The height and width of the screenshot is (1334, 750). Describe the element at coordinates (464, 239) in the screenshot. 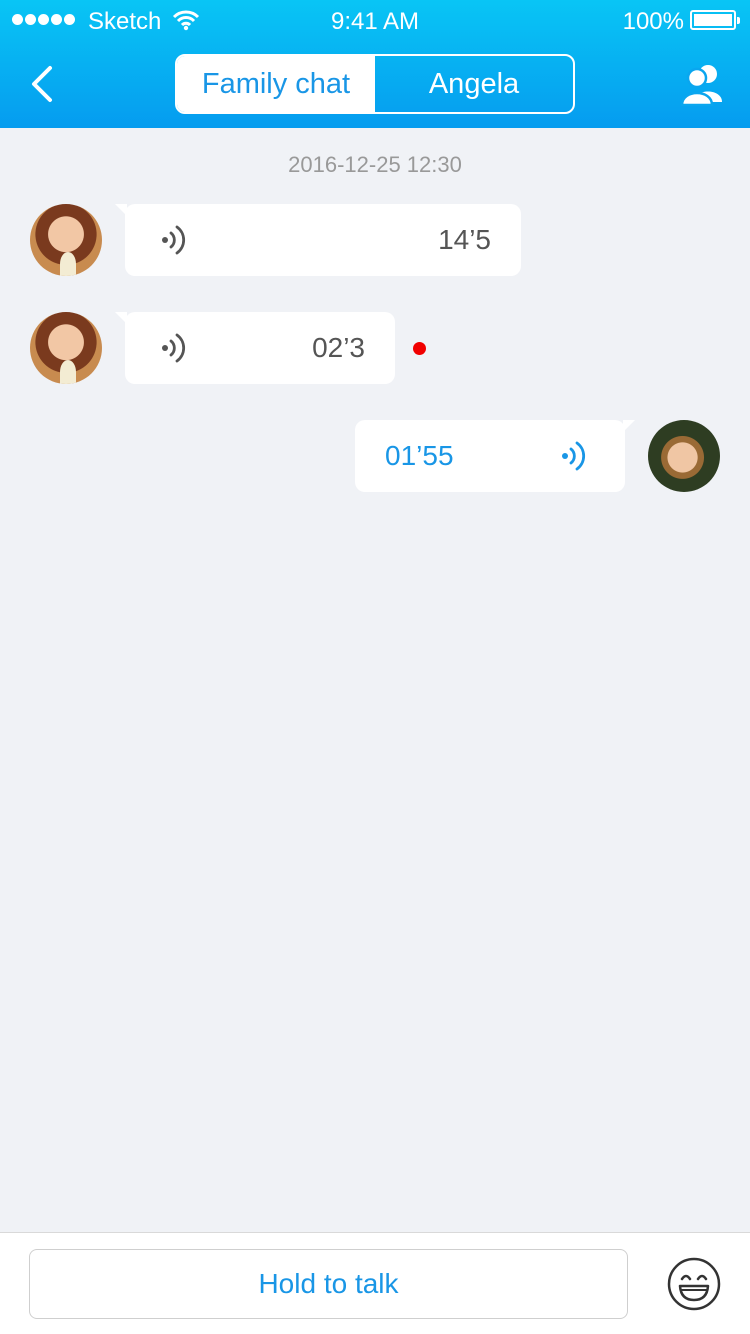

I see `message-duration: 14’5` at that location.